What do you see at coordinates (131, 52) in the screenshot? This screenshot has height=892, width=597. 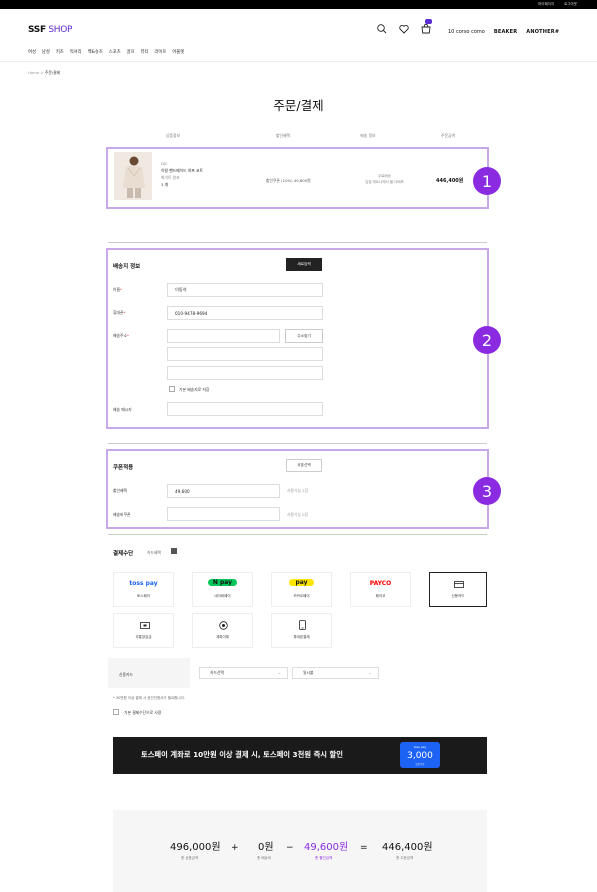 I see `nav-item: 골프` at bounding box center [131, 52].